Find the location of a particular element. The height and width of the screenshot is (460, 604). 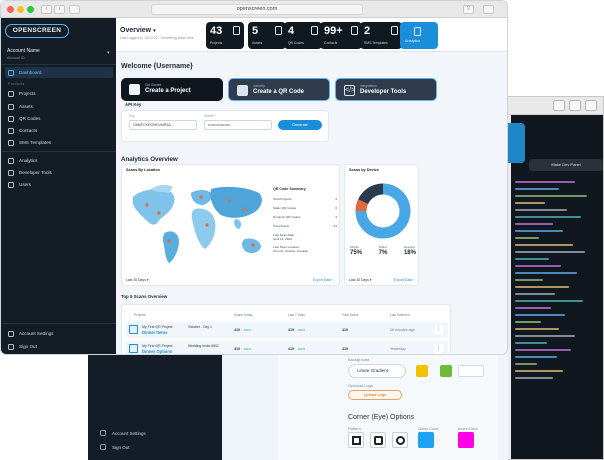

corner-rounded-option is located at coordinates (378, 440).